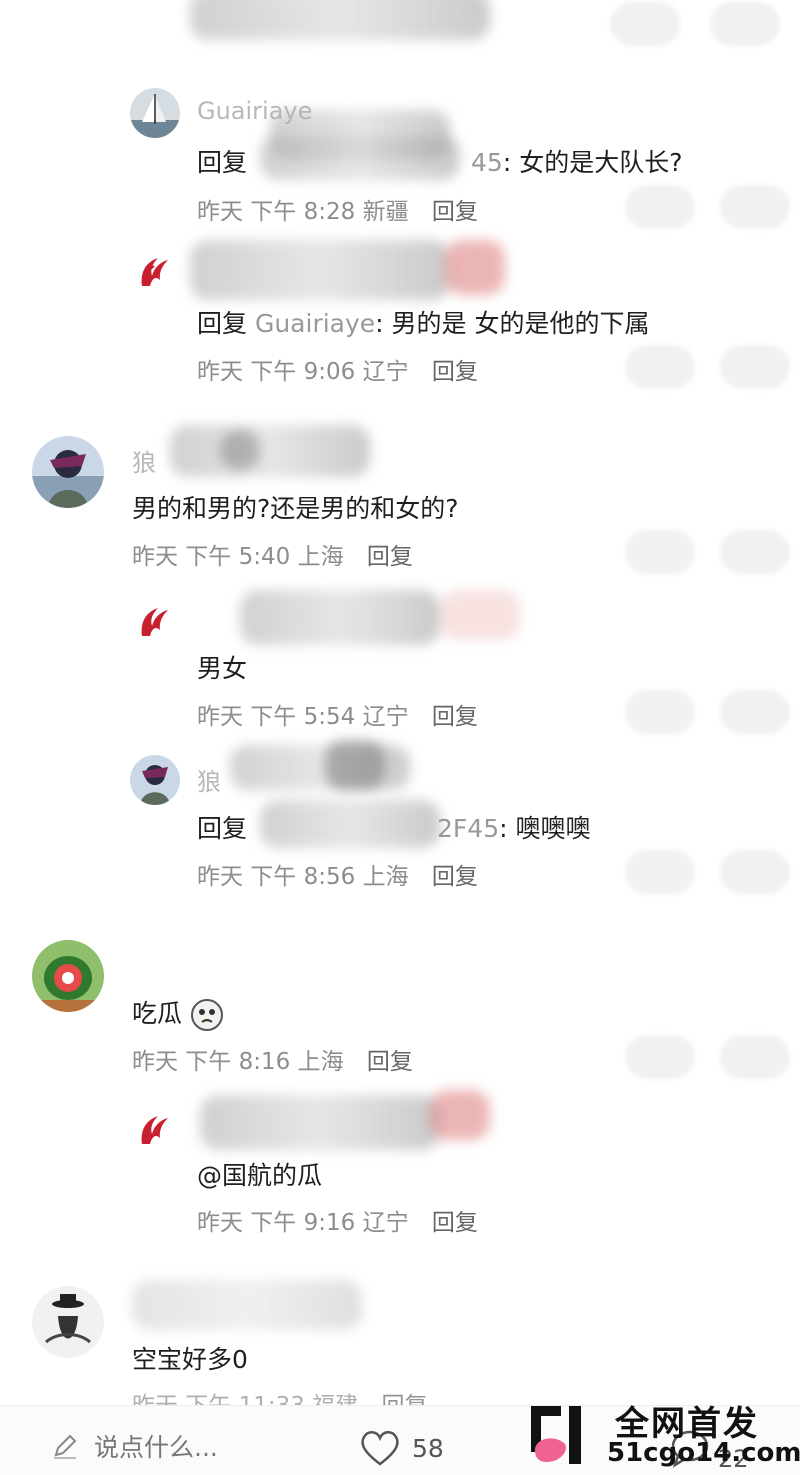 The image size is (800, 1475). What do you see at coordinates (211, 1062) in the screenshot?
I see `timestamp: 昨天 下午 8:16` at bounding box center [211, 1062].